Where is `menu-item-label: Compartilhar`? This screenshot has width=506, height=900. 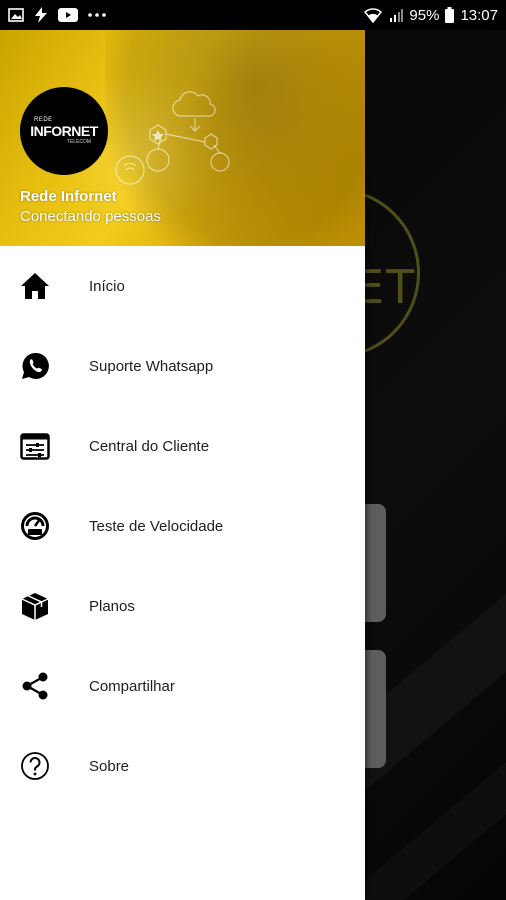 menu-item-label: Compartilhar is located at coordinates (132, 686).